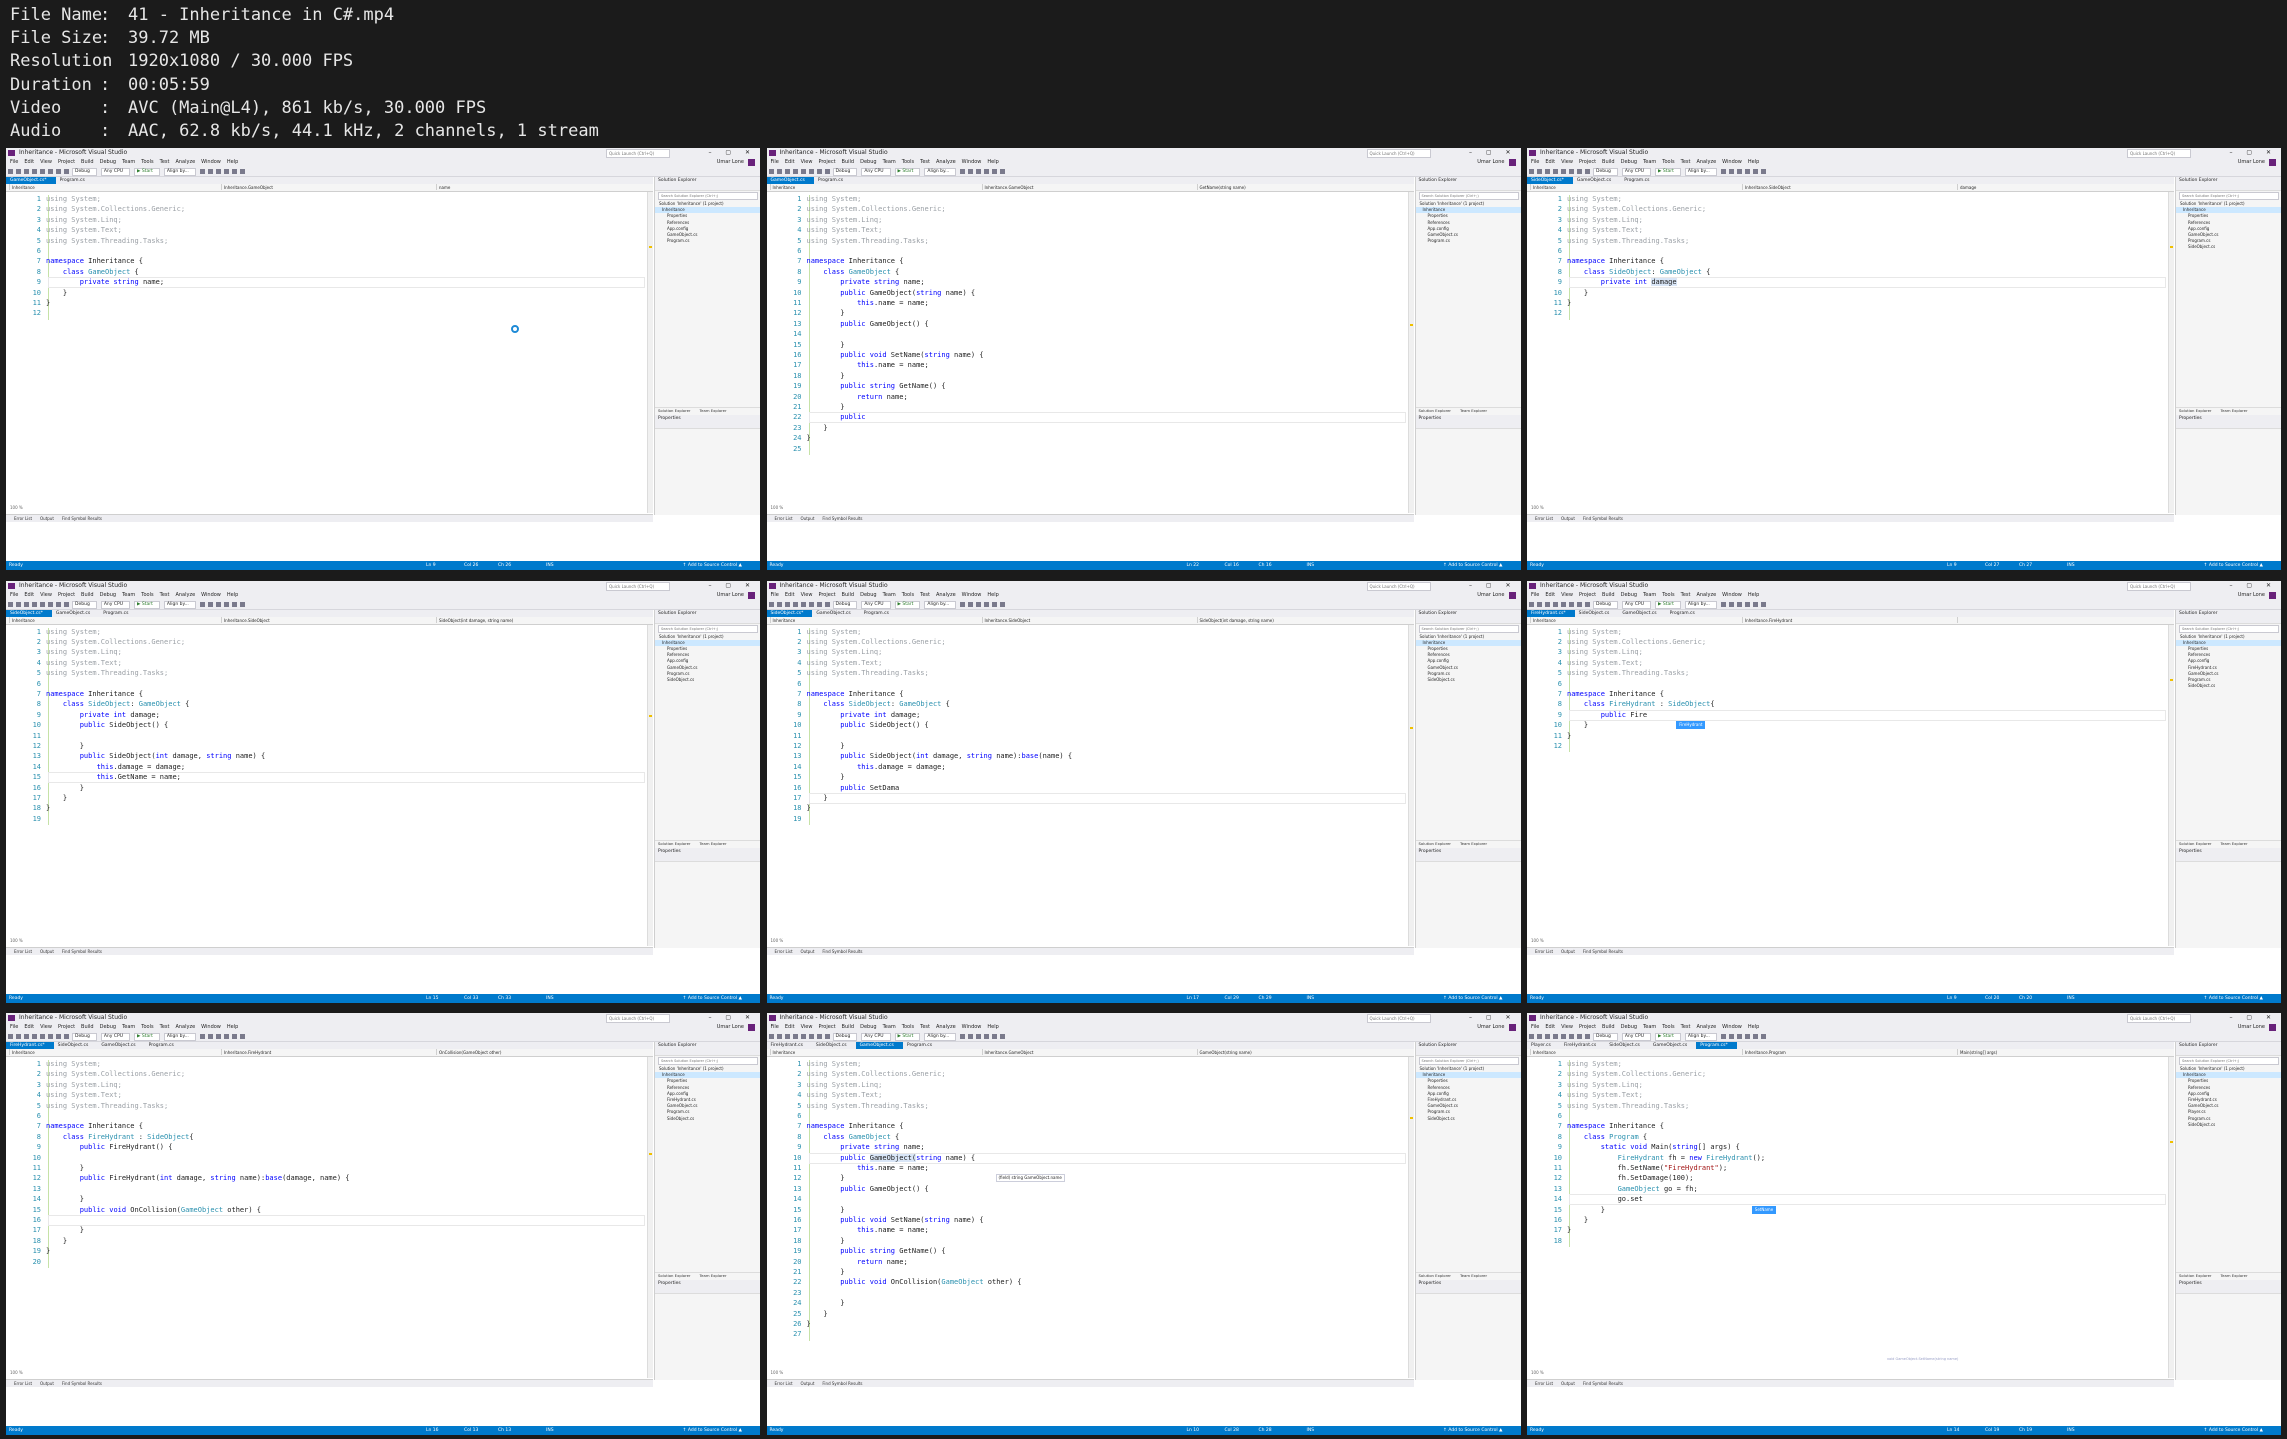 Image resolution: width=2287 pixels, height=1439 pixels. I want to click on code-line: 2 using System.Collections.Generic;, so click(306, 642).